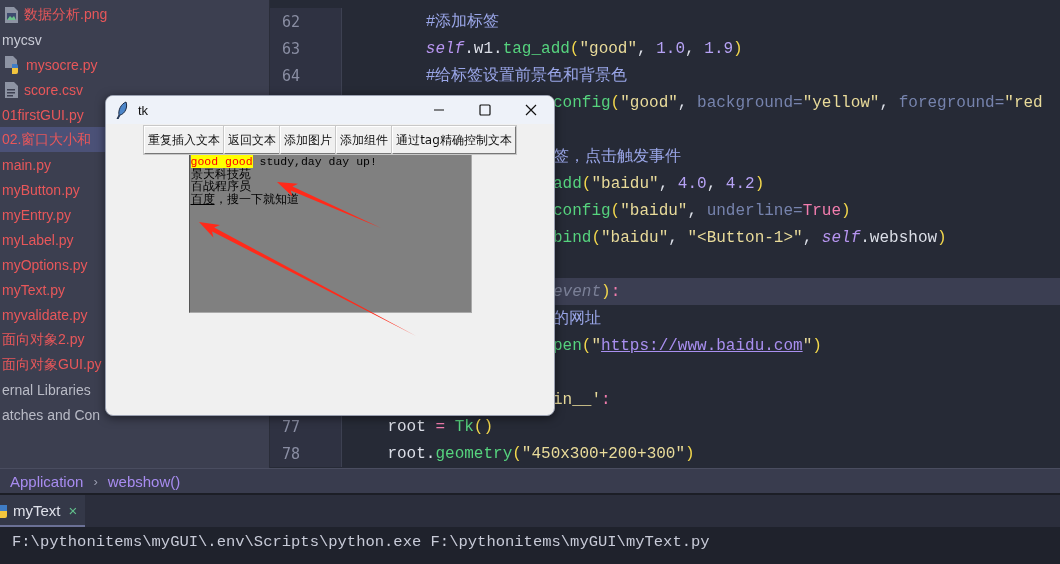 The width and height of the screenshot is (1060, 564). I want to click on close-icon: ×, so click(73, 510).